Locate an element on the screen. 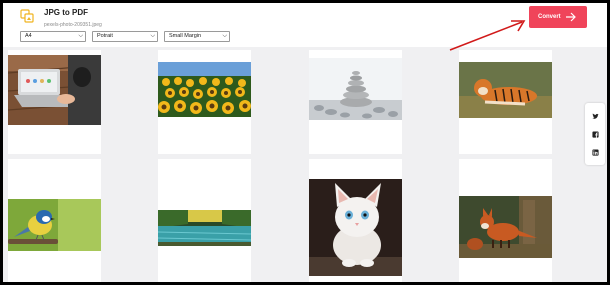 This screenshot has width=610, height=285. laptop-desk-photo is located at coordinates (54, 90).